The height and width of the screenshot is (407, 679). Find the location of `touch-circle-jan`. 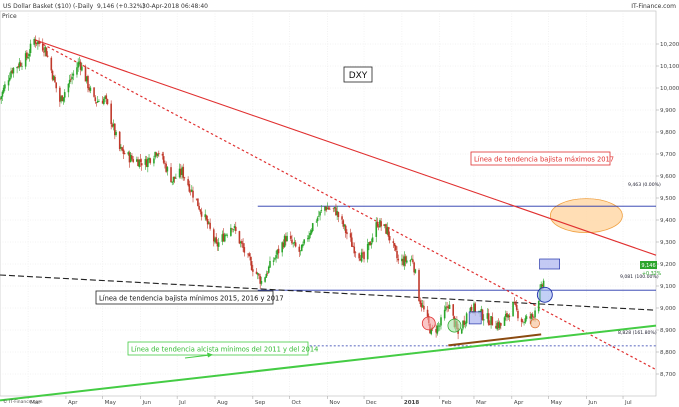

touch-circle-jan is located at coordinates (428, 323).